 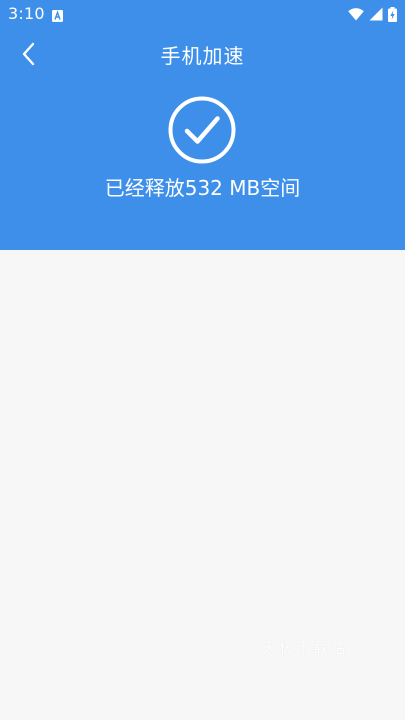 I want to click on wifi-icon, so click(x=356, y=14).